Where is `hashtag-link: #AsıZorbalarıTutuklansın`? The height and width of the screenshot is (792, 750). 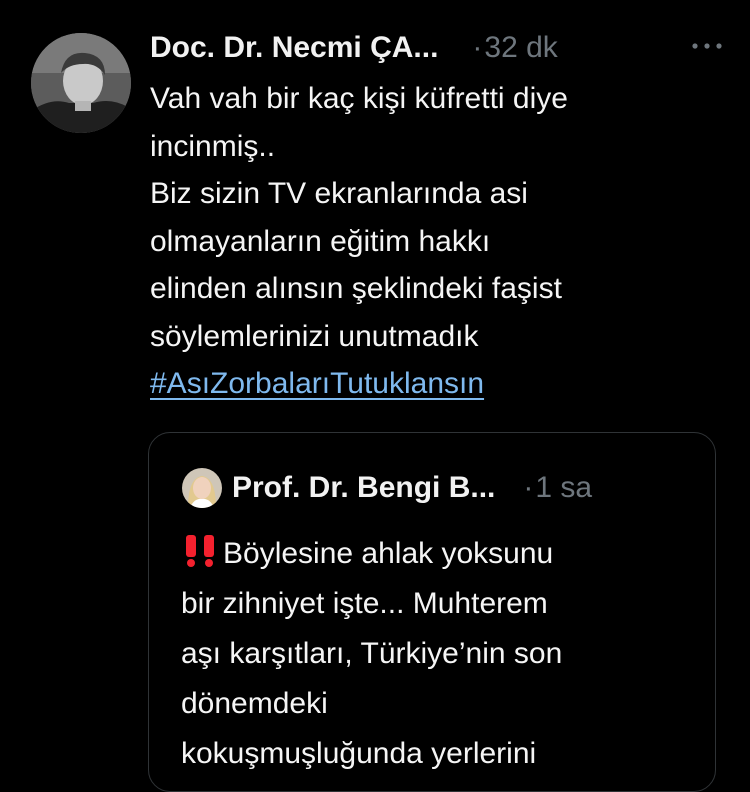
hashtag-link: #AsıZorbalarıTutuklansın is located at coordinates (317, 384).